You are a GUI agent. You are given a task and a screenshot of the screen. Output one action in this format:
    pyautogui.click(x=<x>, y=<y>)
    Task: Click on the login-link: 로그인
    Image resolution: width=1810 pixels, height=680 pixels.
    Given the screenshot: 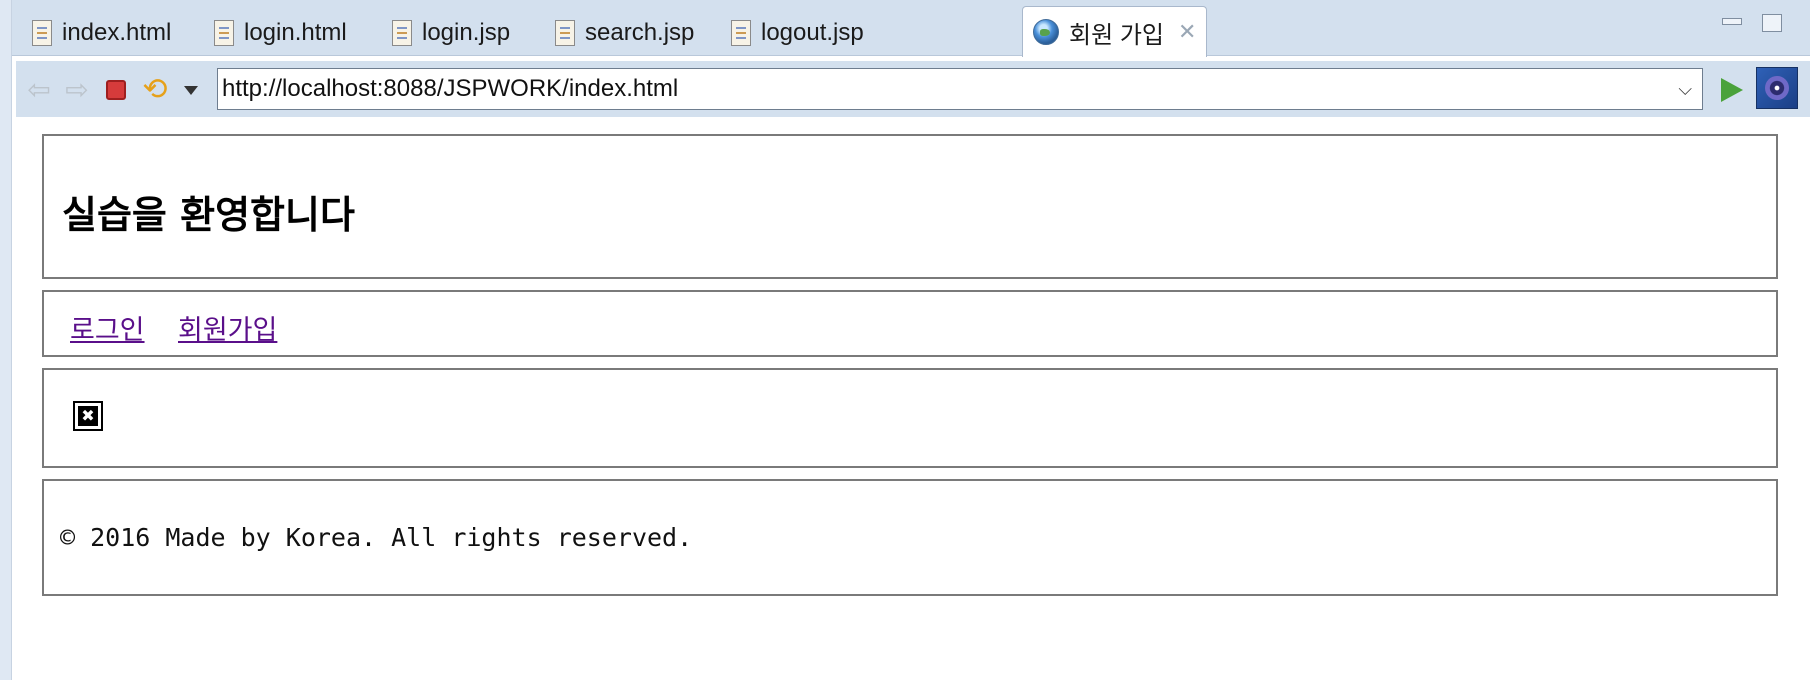 What is the action you would take?
    pyautogui.click(x=107, y=327)
    